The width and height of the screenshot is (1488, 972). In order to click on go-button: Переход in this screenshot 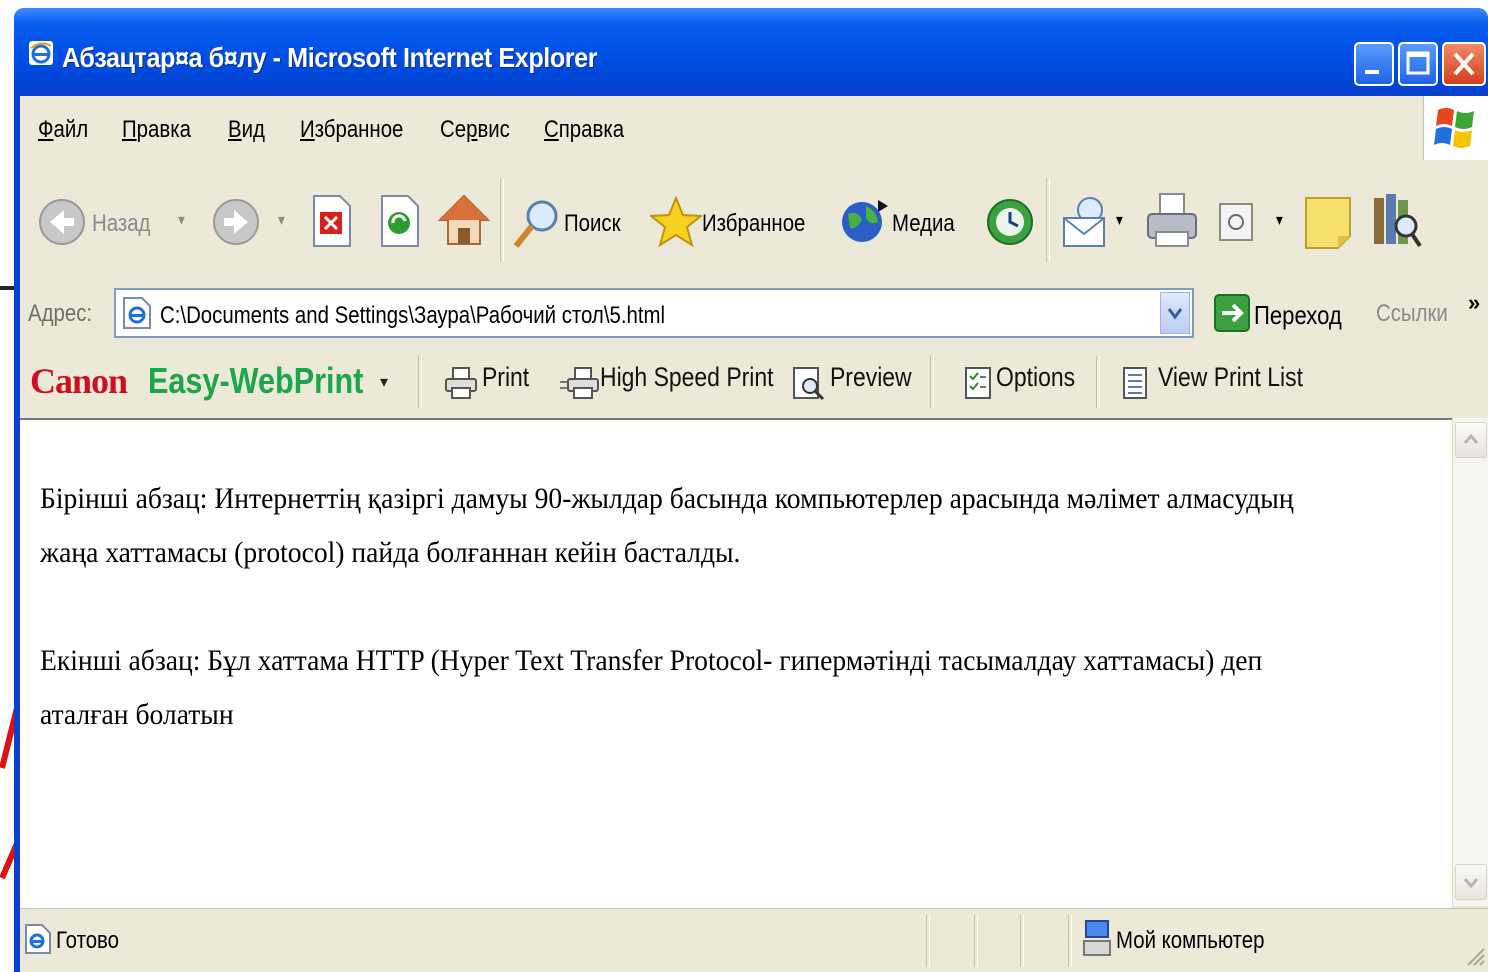, I will do `click(1285, 313)`.